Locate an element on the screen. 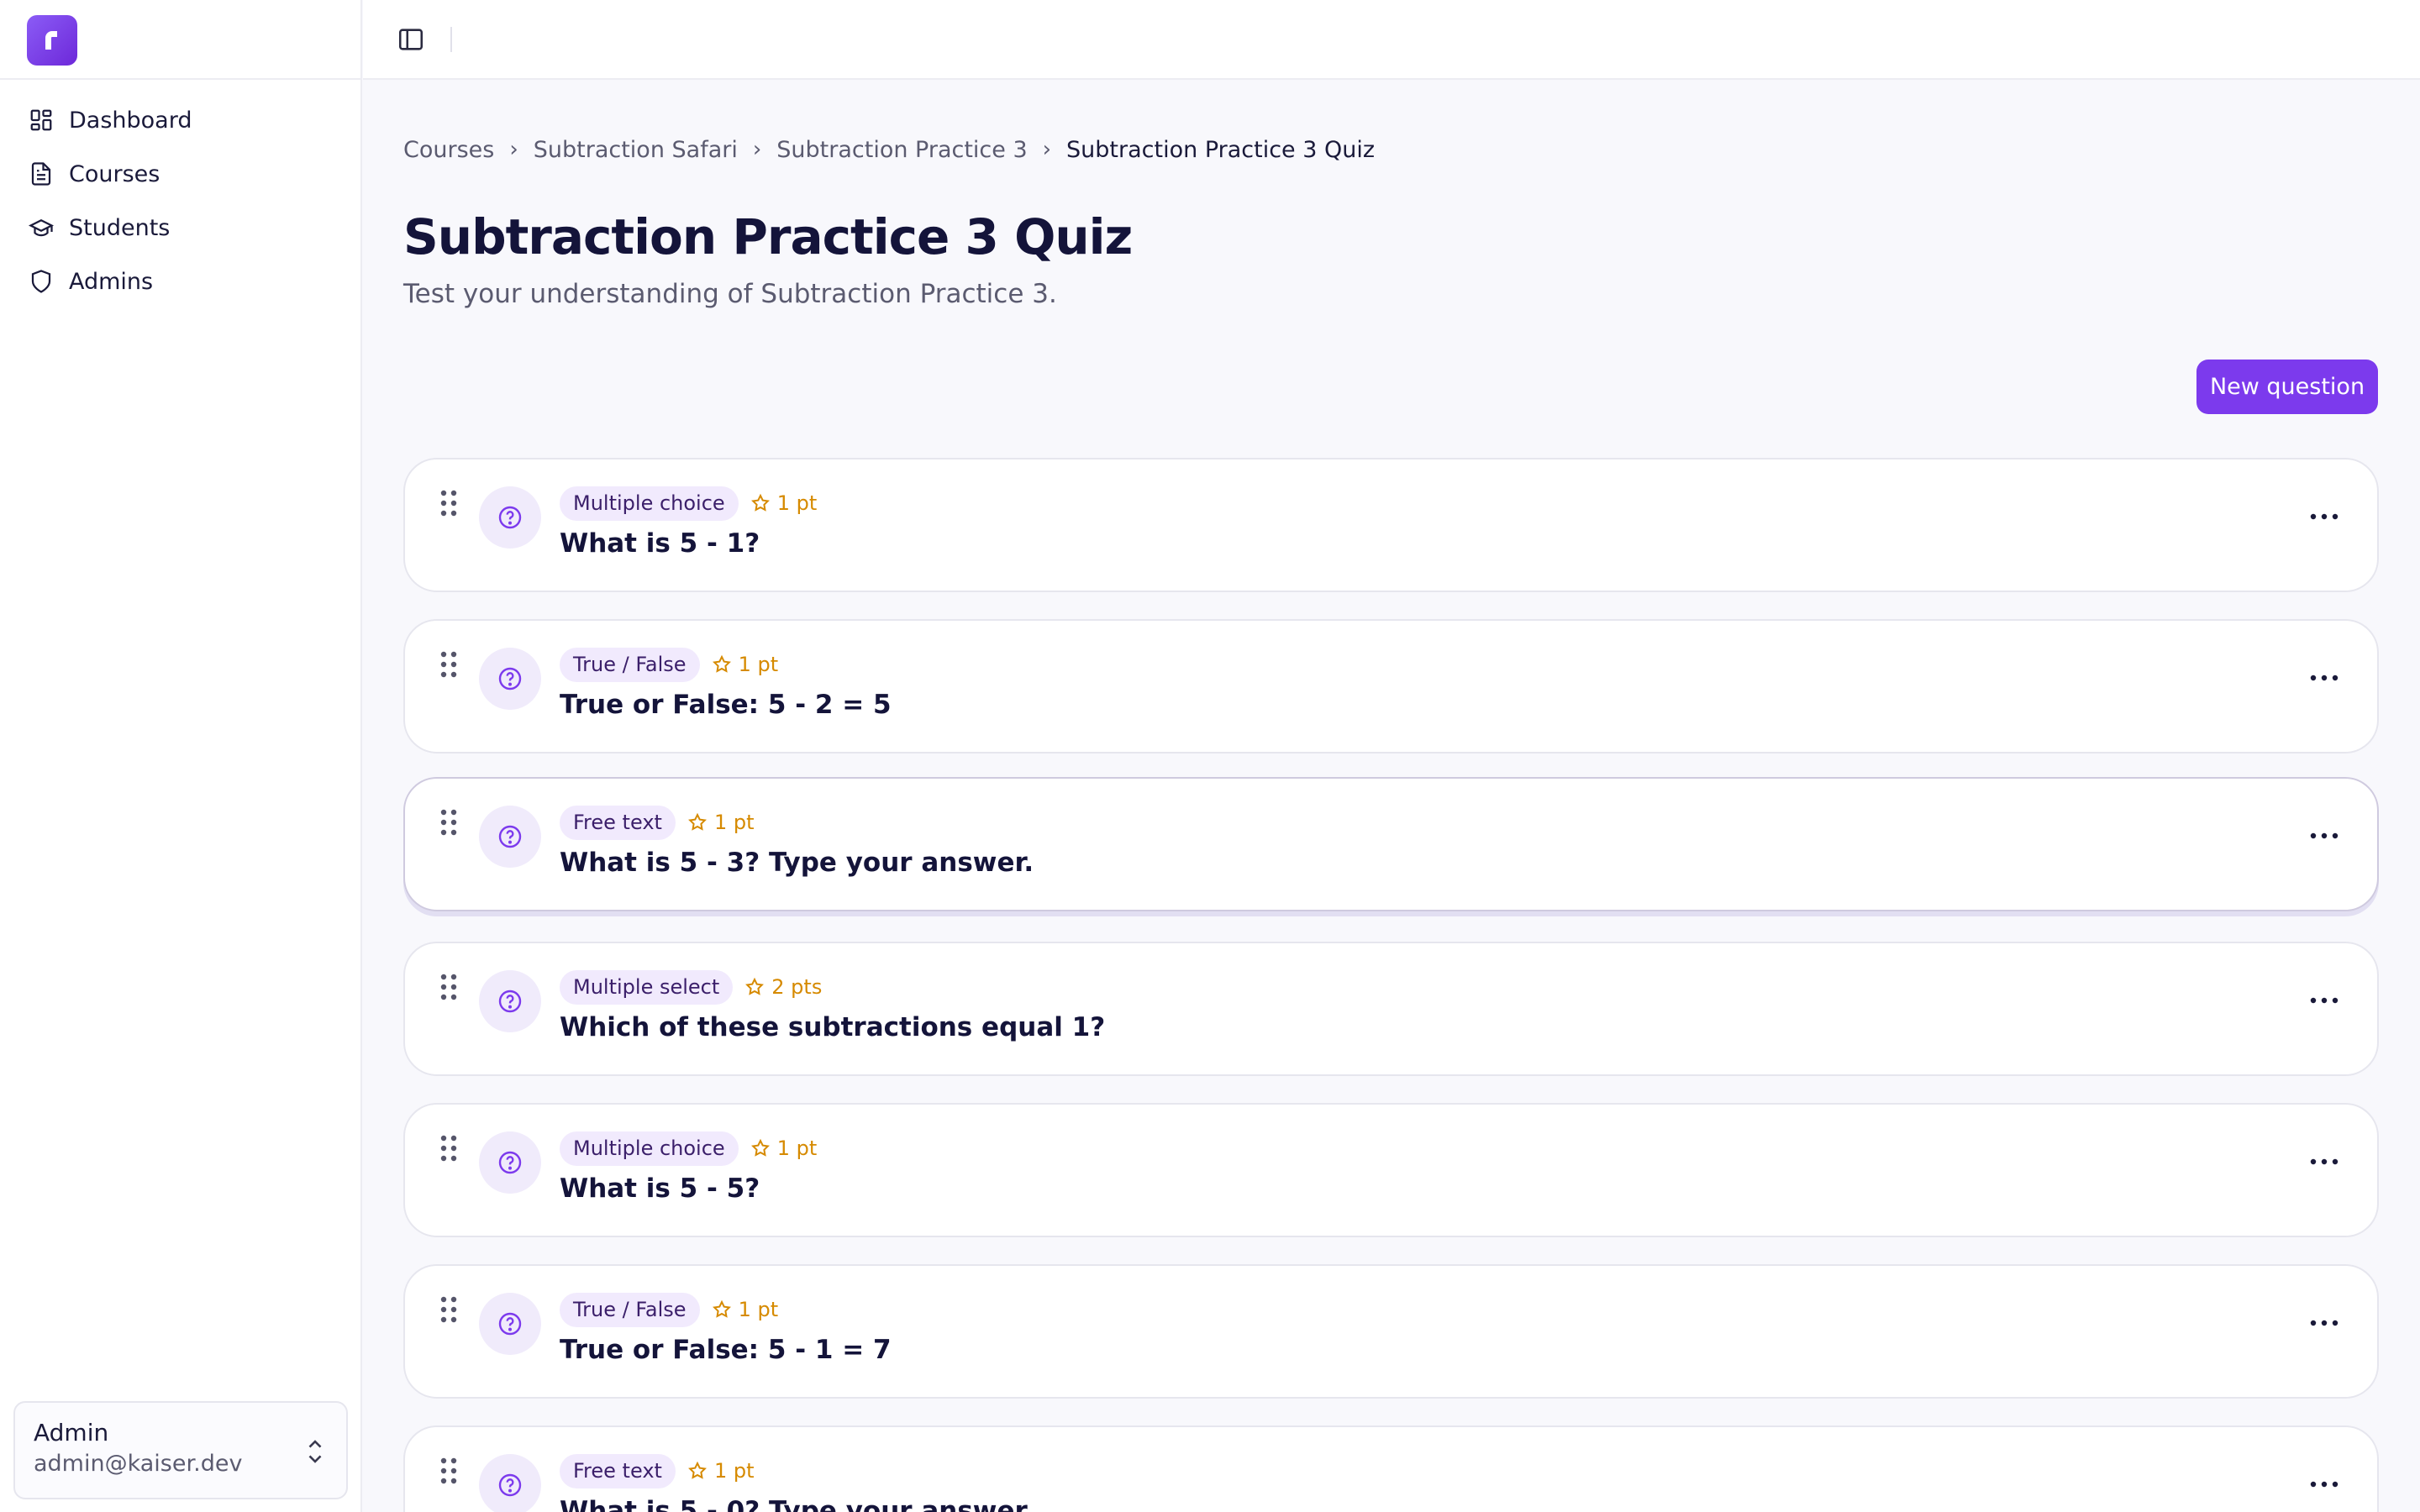 Image resolution: width=2420 pixels, height=1512 pixels. logo-icon is located at coordinates (51, 40).